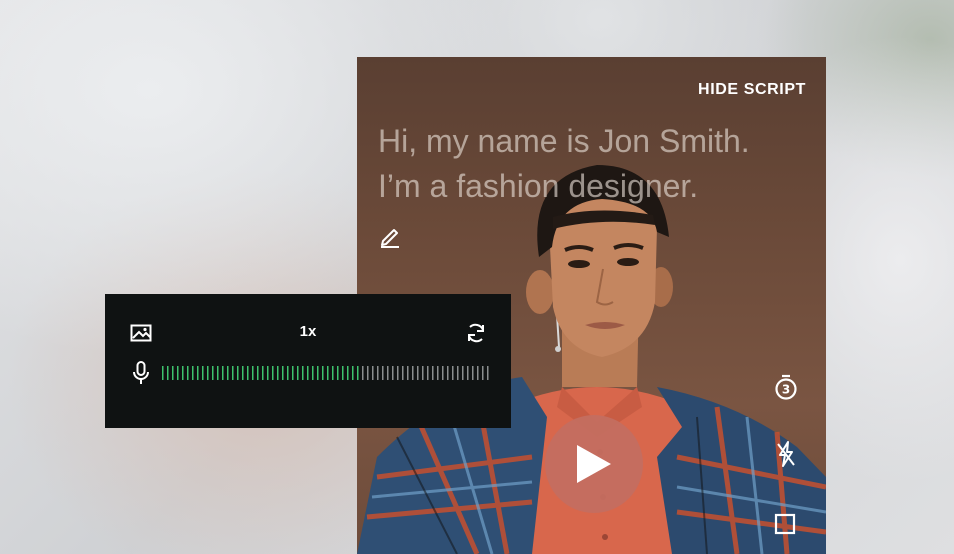  I want to click on play-icon, so click(594, 464).